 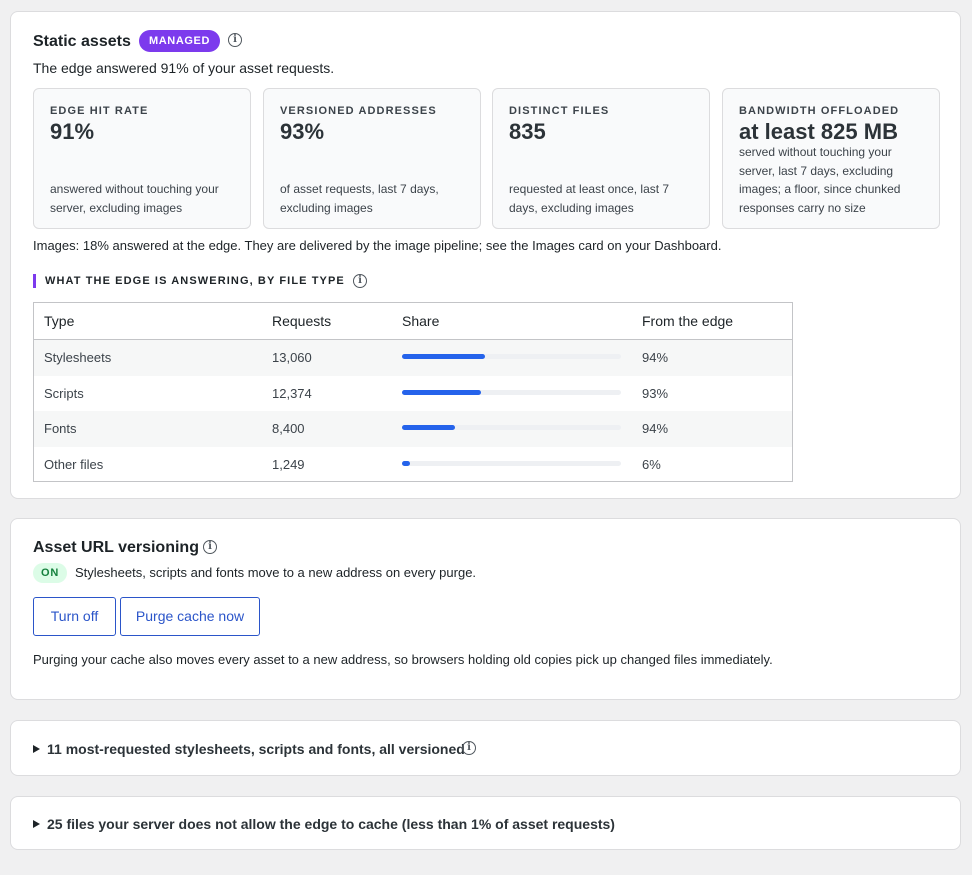 What do you see at coordinates (74, 464) in the screenshot?
I see `row-type: Other files` at bounding box center [74, 464].